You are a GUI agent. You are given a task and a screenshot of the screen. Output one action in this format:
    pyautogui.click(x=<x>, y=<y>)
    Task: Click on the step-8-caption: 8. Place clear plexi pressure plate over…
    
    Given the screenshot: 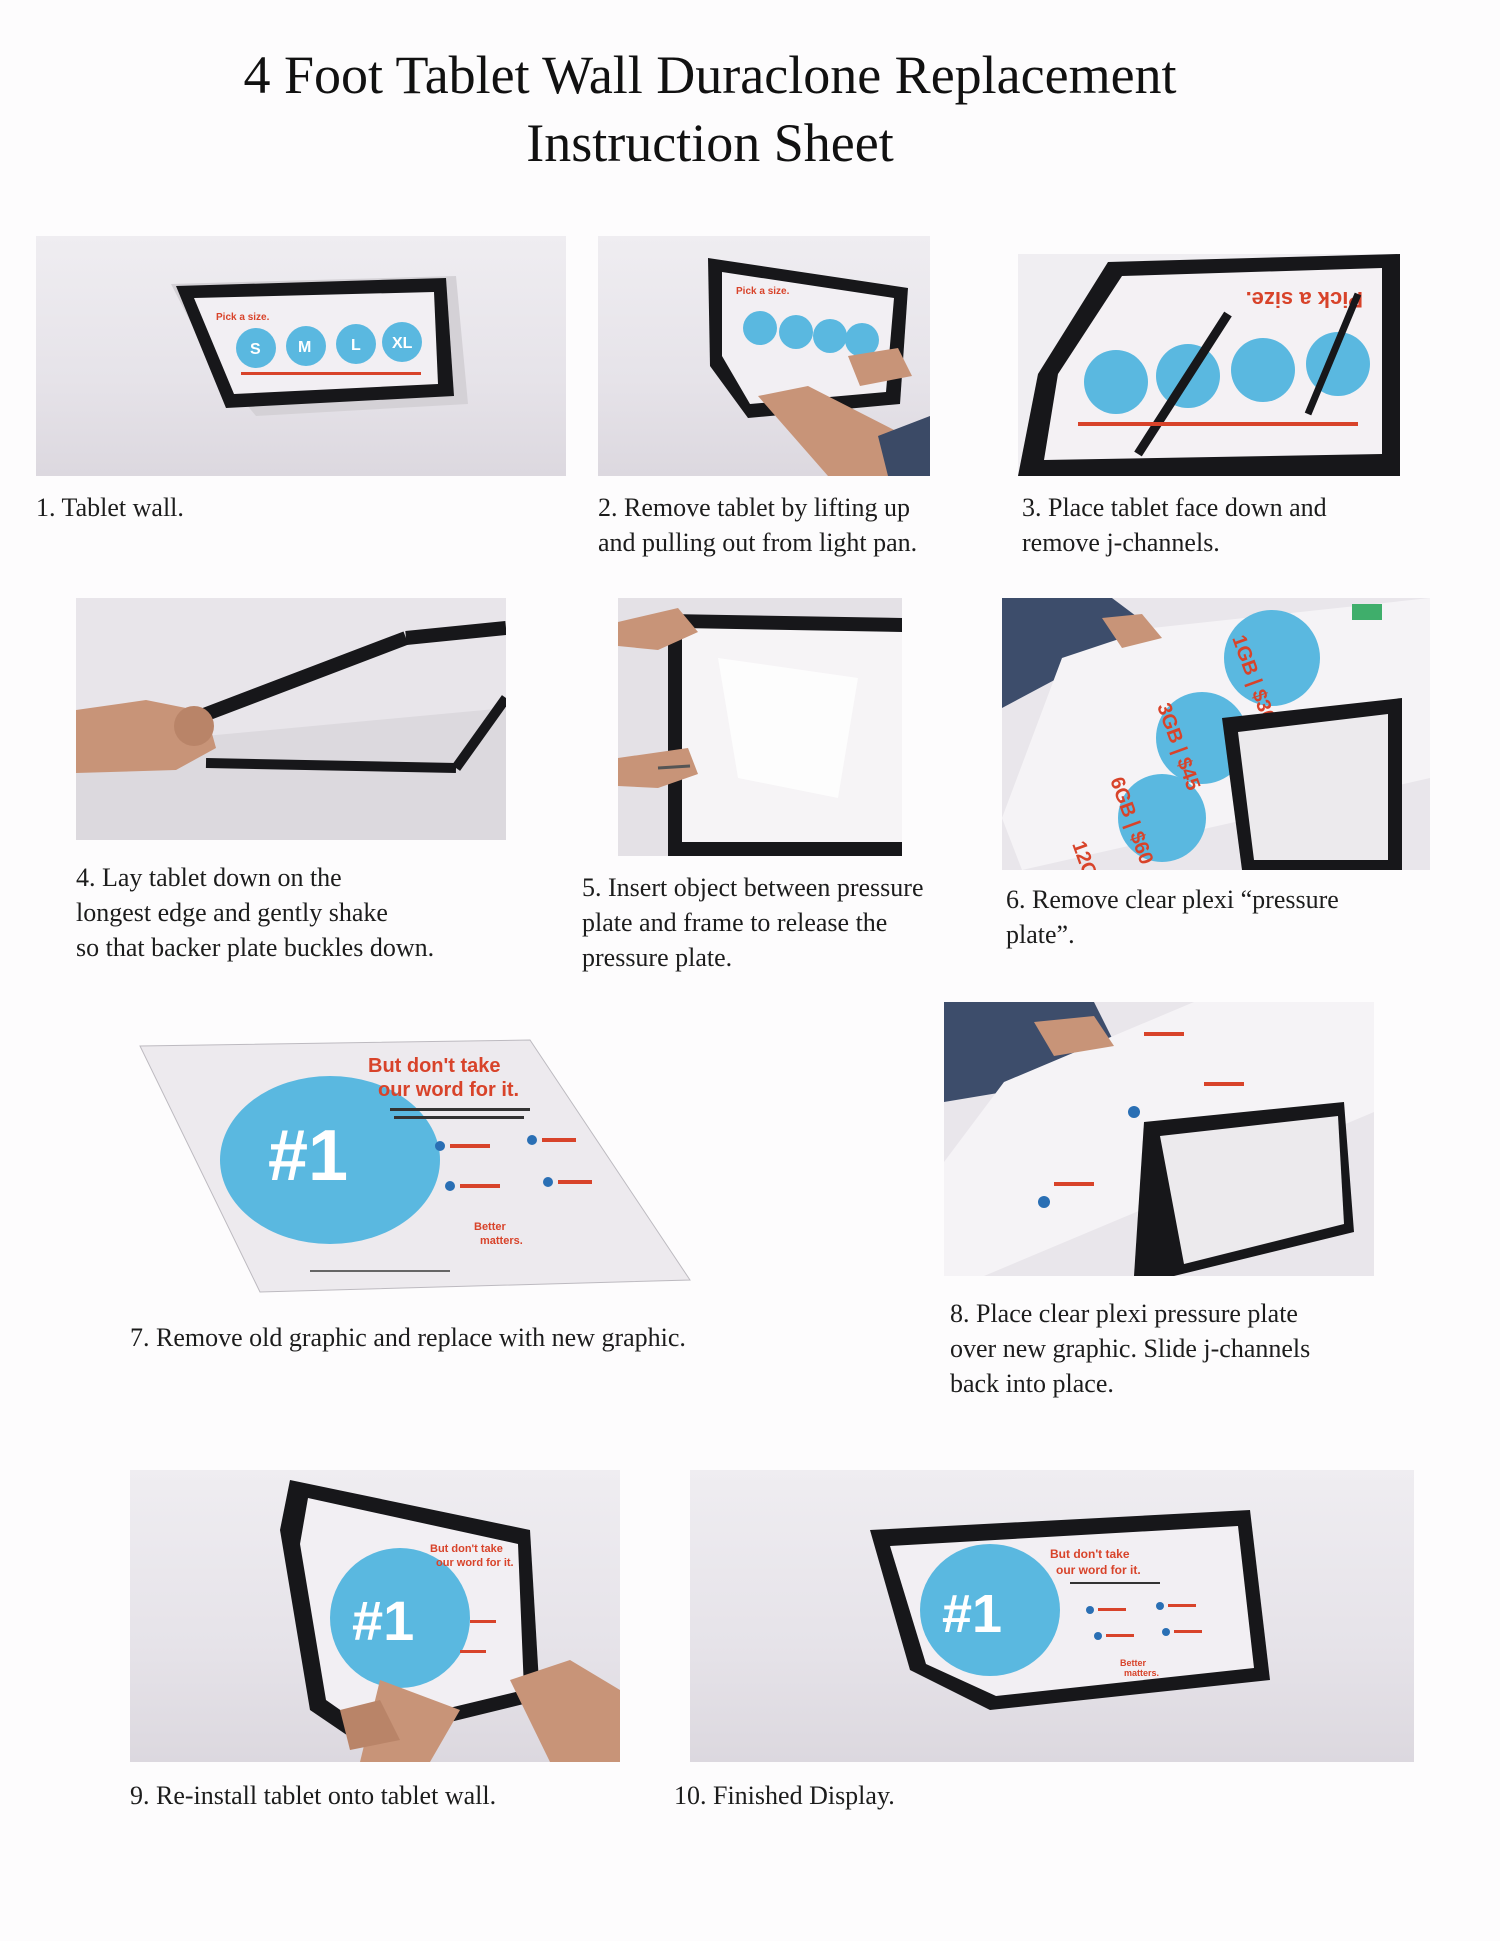 What is the action you would take?
    pyautogui.click(x=1130, y=1348)
    